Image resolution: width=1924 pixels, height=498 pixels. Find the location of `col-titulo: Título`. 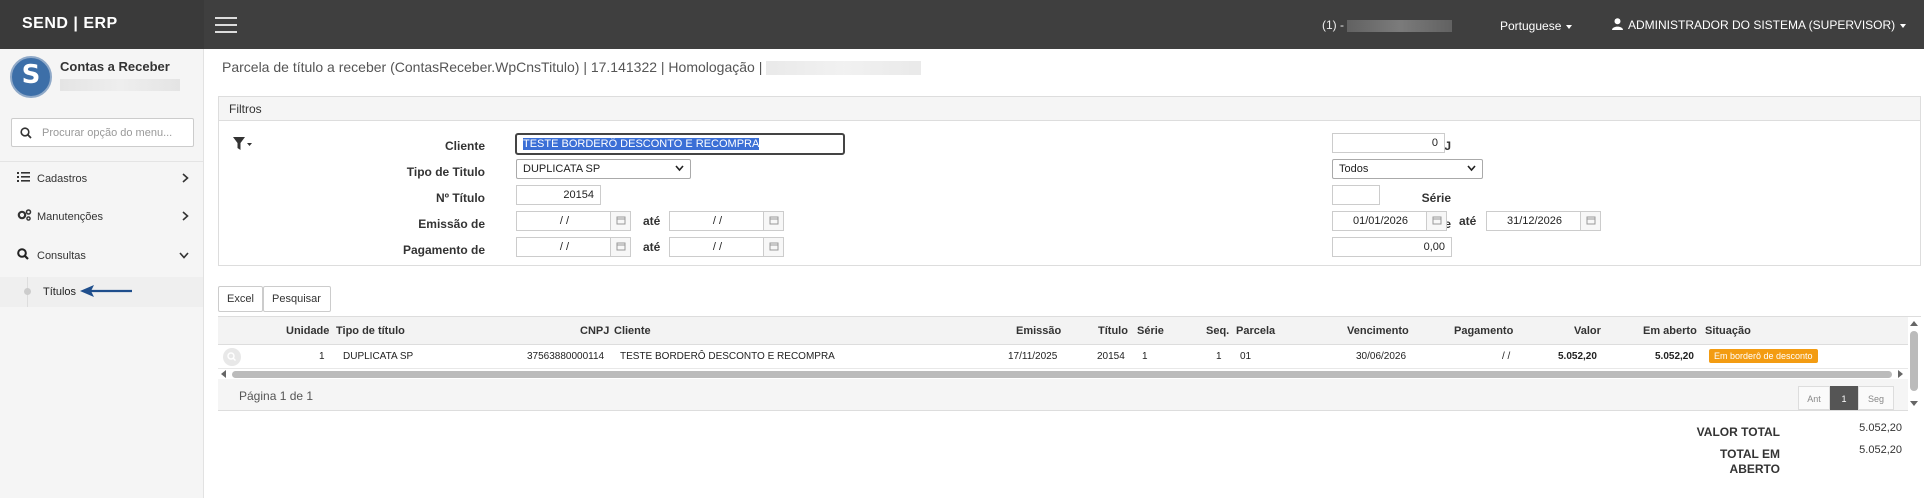

col-titulo: Título is located at coordinates (1113, 331).